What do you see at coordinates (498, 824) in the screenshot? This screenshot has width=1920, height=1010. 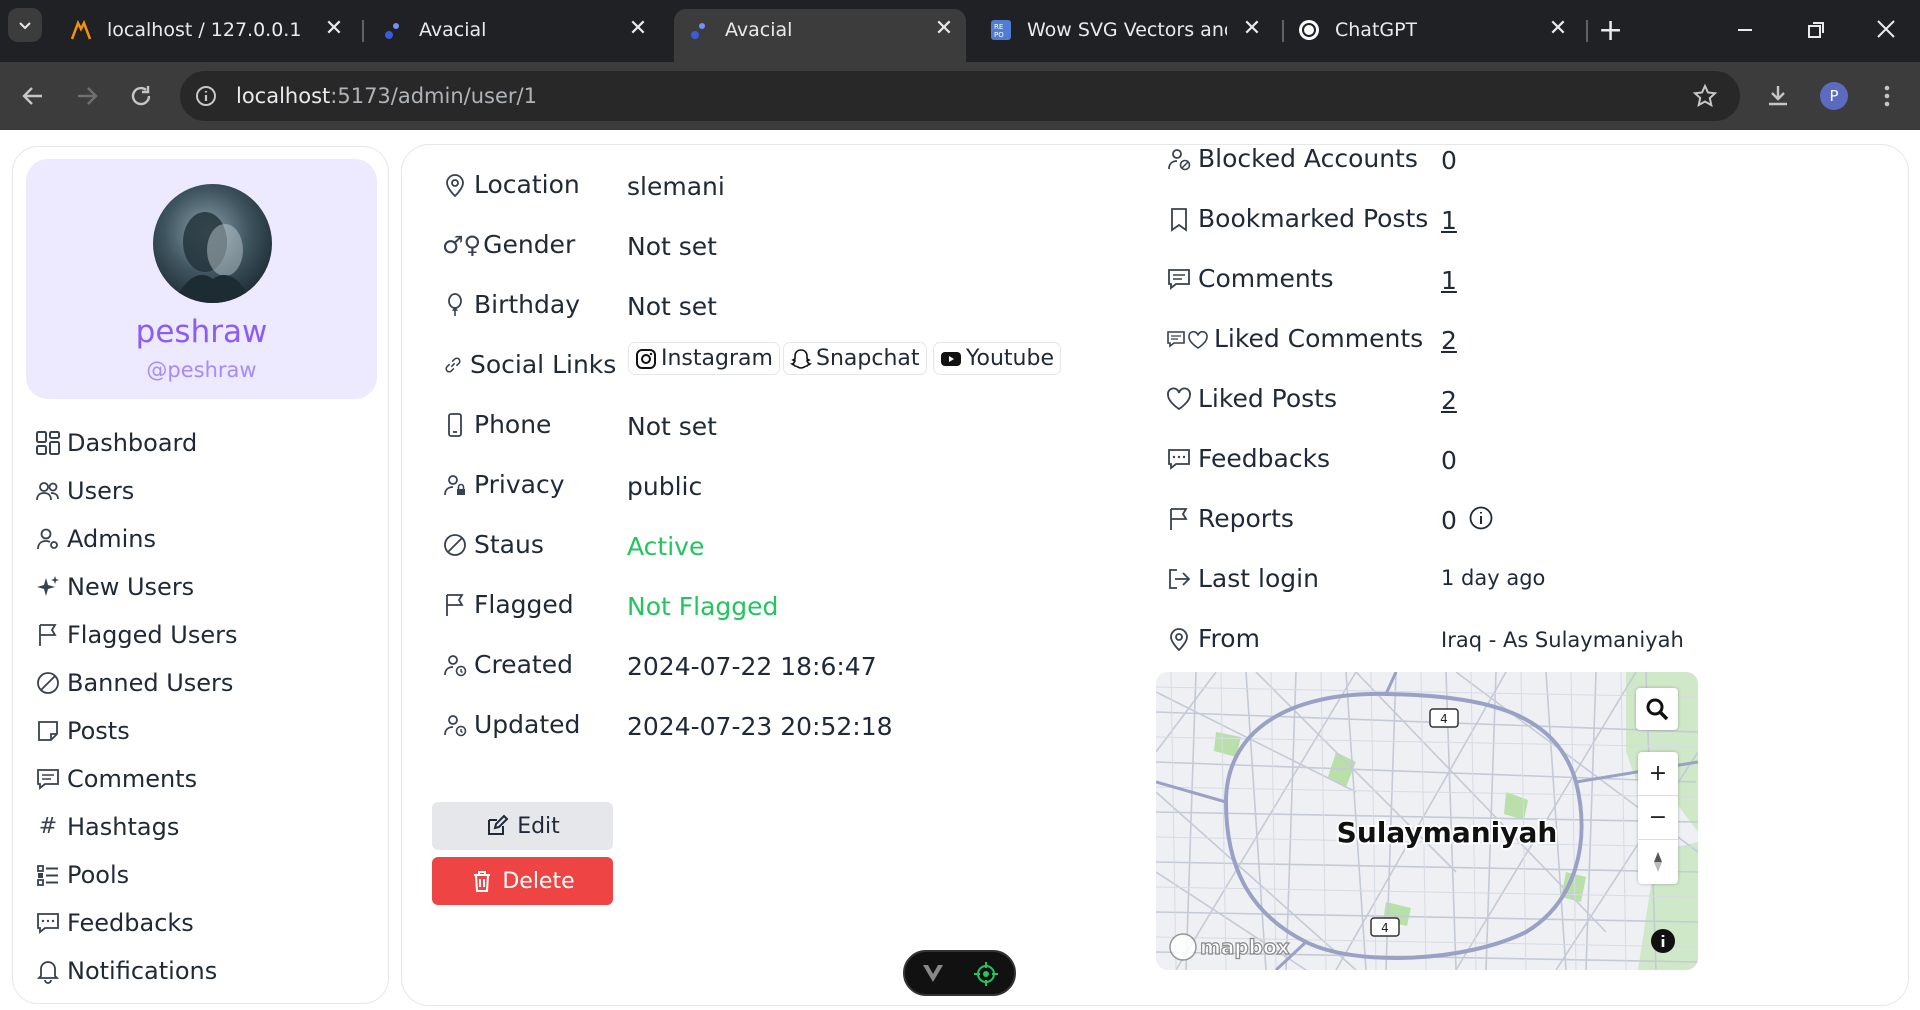 I see `edit-icon` at bounding box center [498, 824].